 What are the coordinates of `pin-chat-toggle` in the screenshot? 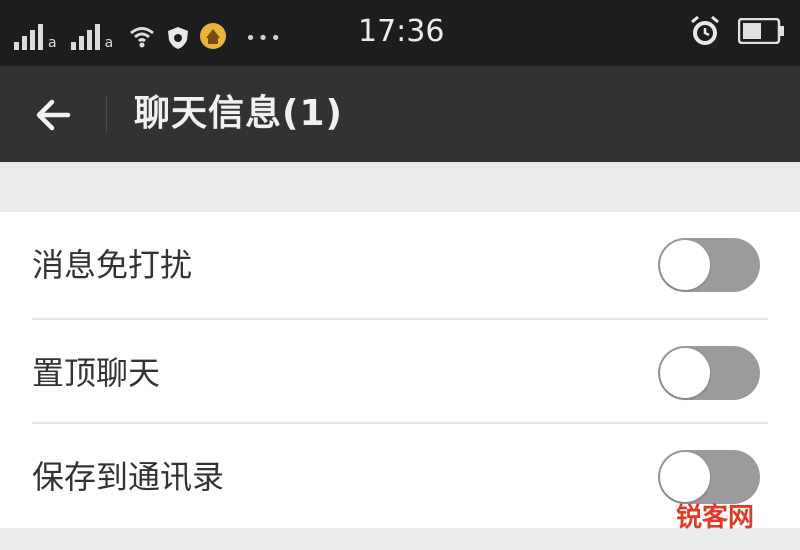 It's located at (709, 373).